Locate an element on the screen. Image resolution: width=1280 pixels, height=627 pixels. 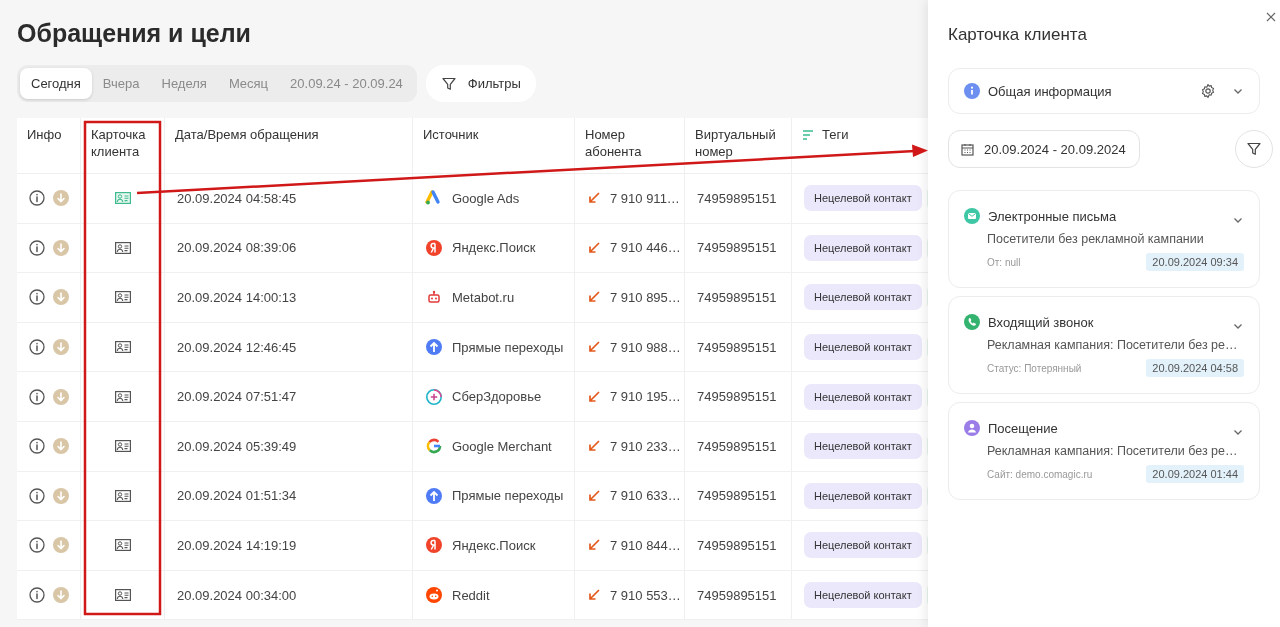
filter-button is located at coordinates (1254, 149).